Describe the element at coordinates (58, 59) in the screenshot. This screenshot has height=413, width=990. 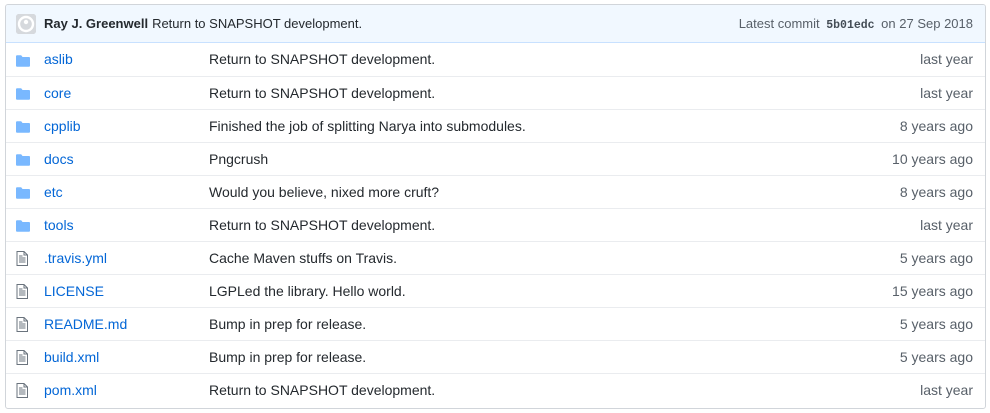
I see `file-name-link-aslib: aslib` at that location.